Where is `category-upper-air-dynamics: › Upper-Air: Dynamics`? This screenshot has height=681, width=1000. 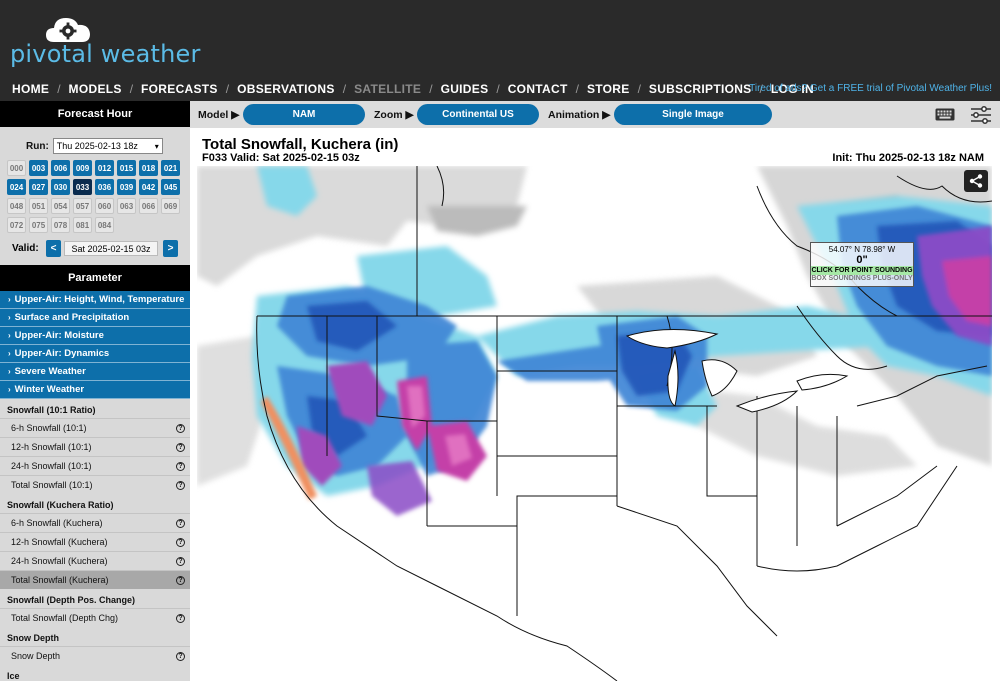
category-upper-air-dynamics: › Upper-Air: Dynamics is located at coordinates (95, 354).